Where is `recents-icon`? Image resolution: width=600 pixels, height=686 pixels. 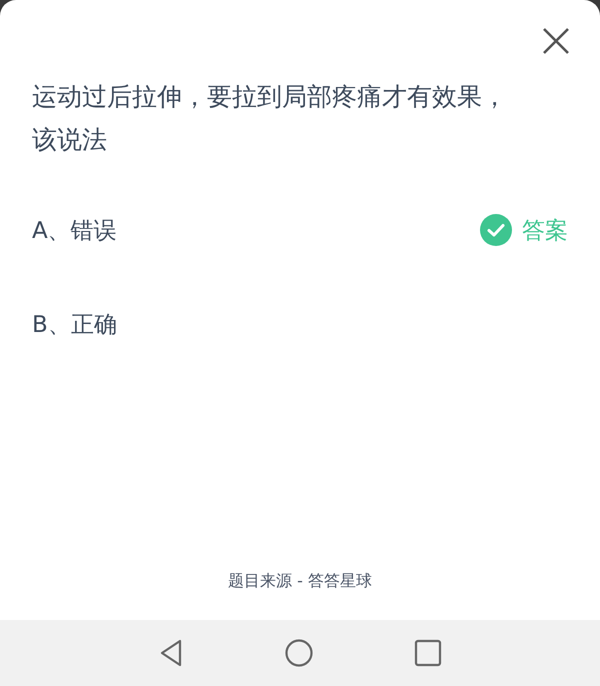
recents-icon is located at coordinates (428, 653).